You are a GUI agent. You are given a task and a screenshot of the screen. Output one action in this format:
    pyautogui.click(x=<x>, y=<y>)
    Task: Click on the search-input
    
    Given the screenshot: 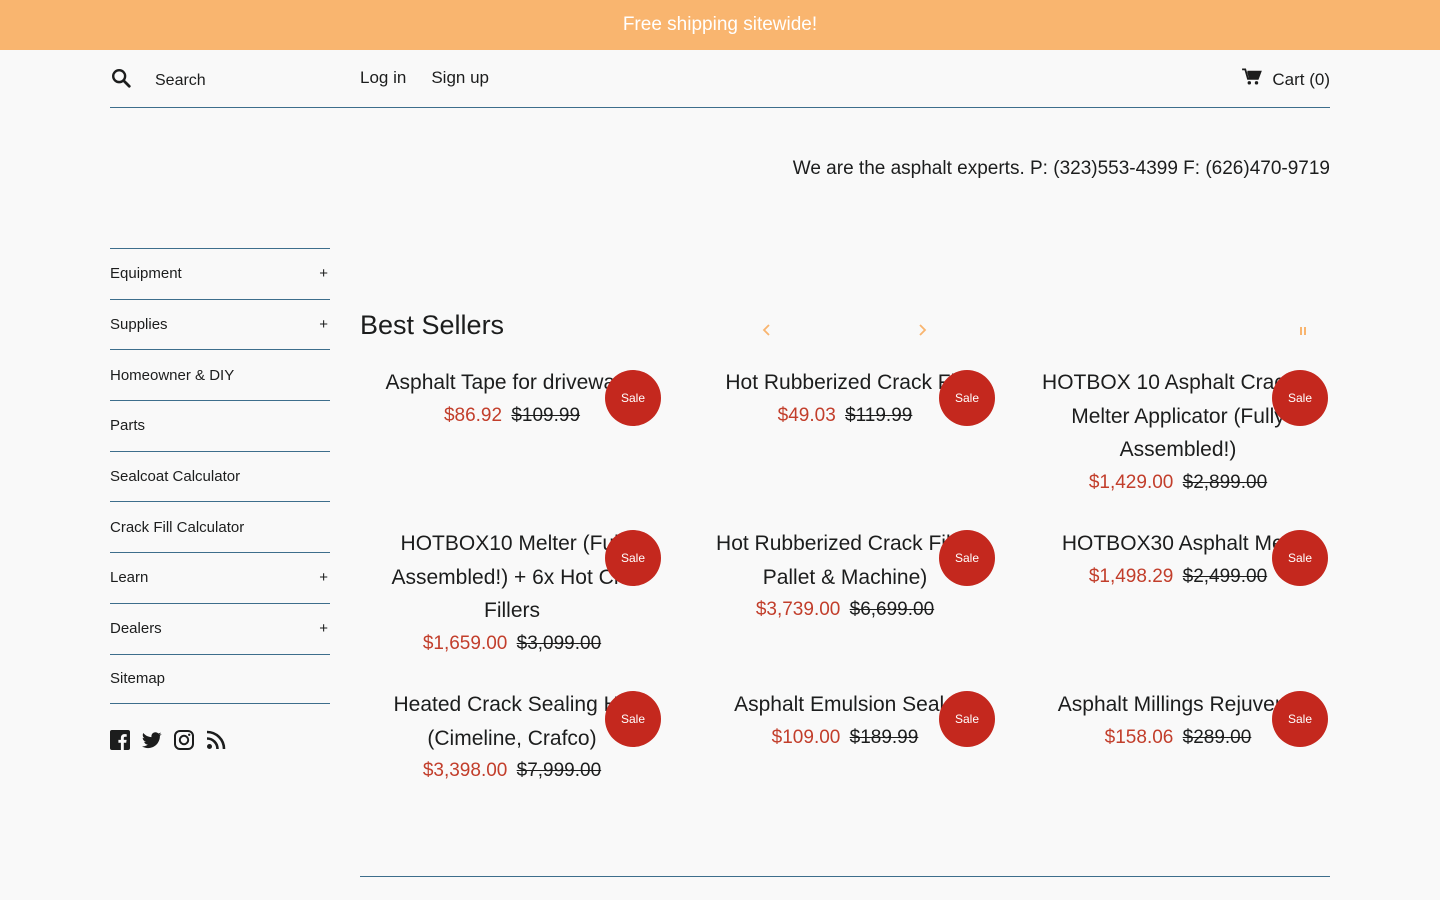 What is the action you would take?
    pyautogui.click(x=245, y=80)
    